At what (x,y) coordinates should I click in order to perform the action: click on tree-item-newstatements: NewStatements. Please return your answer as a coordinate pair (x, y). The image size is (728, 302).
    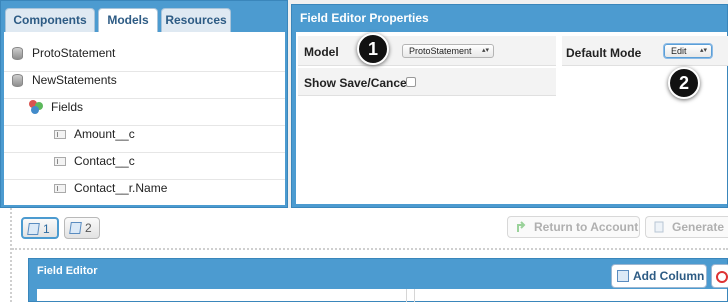
    Looking at the image, I should click on (64, 80).